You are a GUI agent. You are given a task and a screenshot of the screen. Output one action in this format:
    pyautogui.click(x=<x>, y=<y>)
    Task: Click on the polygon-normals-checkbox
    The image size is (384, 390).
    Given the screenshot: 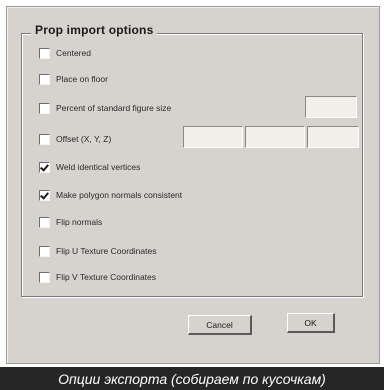 What is the action you would take?
    pyautogui.click(x=44, y=195)
    